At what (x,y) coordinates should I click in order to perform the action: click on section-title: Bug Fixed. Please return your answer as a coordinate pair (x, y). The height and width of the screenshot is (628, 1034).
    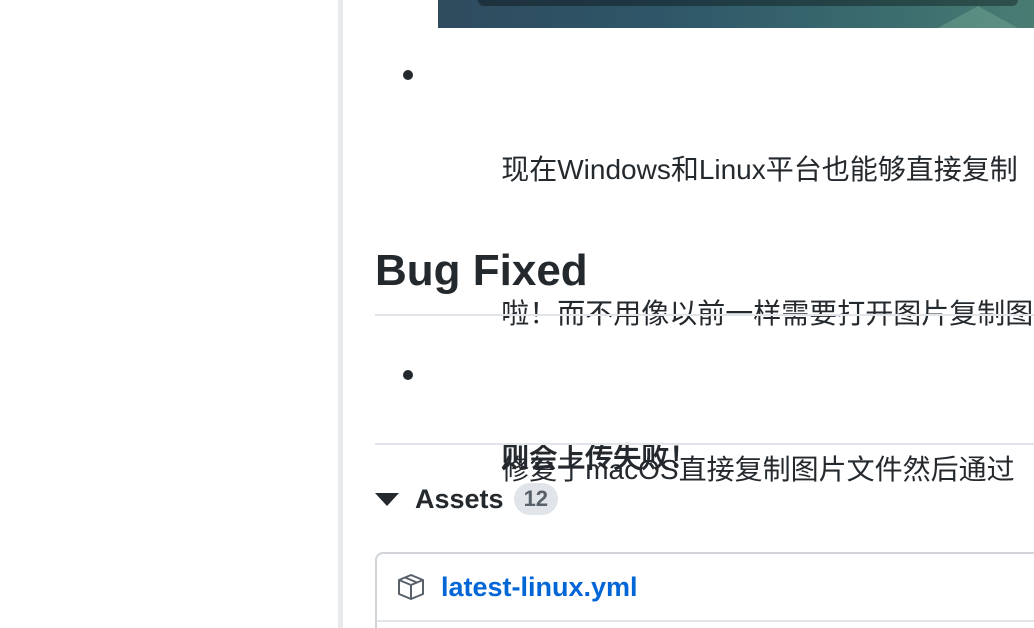
    Looking at the image, I should click on (481, 270).